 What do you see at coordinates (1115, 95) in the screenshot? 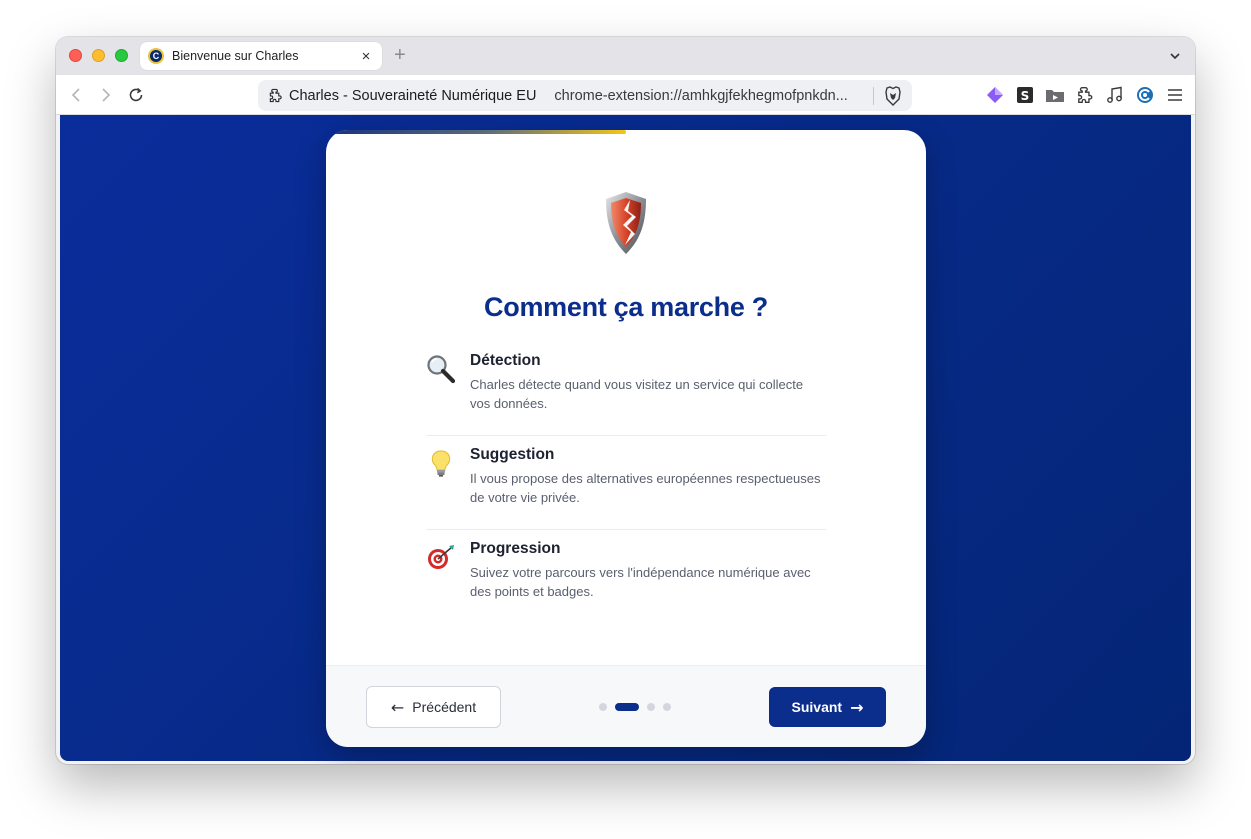
I see `music-note-icon` at bounding box center [1115, 95].